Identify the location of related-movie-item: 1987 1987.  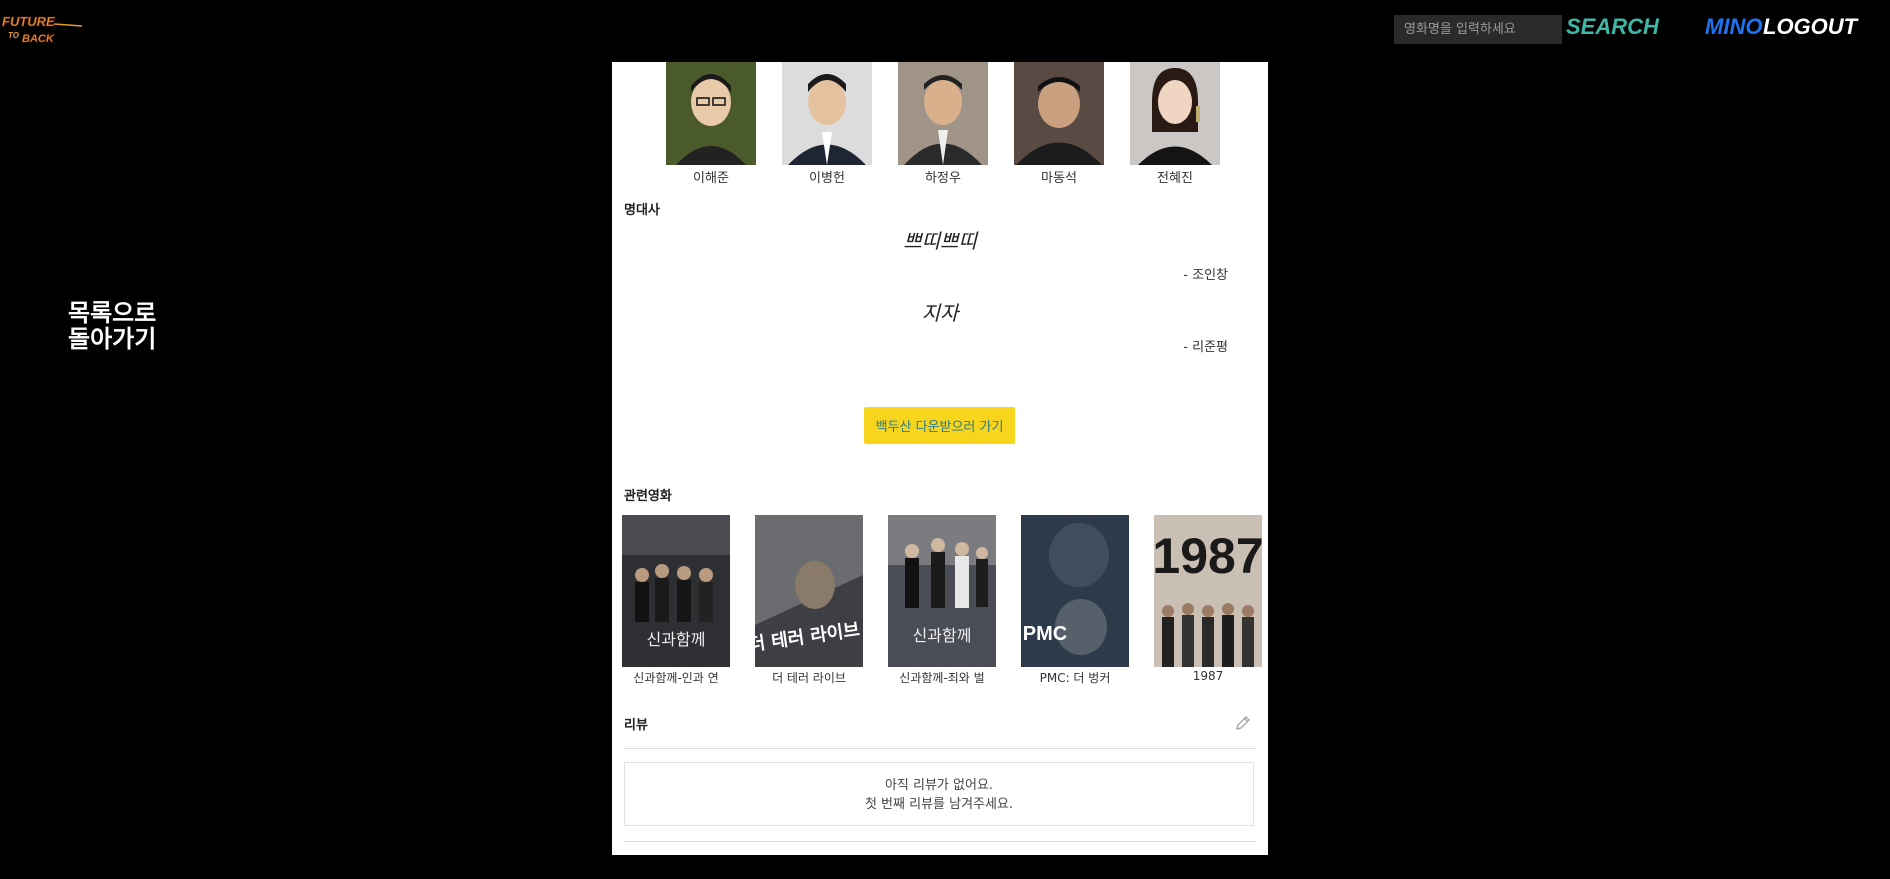
(1208, 599).